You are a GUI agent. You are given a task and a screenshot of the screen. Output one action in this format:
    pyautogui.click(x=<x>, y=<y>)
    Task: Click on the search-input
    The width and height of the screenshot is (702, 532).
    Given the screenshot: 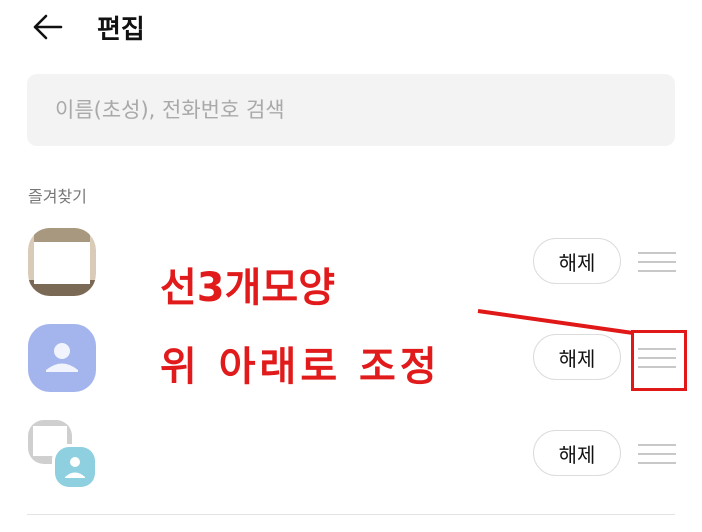 What is the action you would take?
    pyautogui.click(x=351, y=110)
    